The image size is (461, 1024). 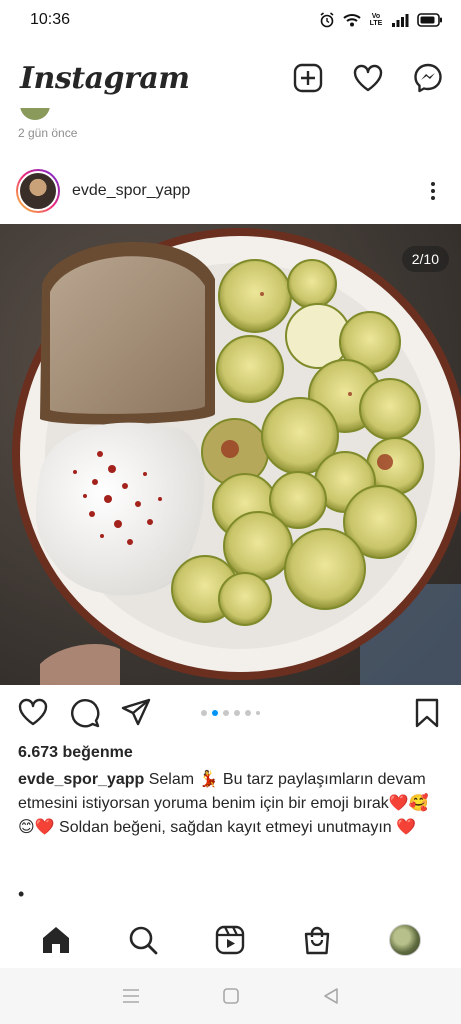 What do you see at coordinates (404, 940) in the screenshot?
I see `profile-avatar` at bounding box center [404, 940].